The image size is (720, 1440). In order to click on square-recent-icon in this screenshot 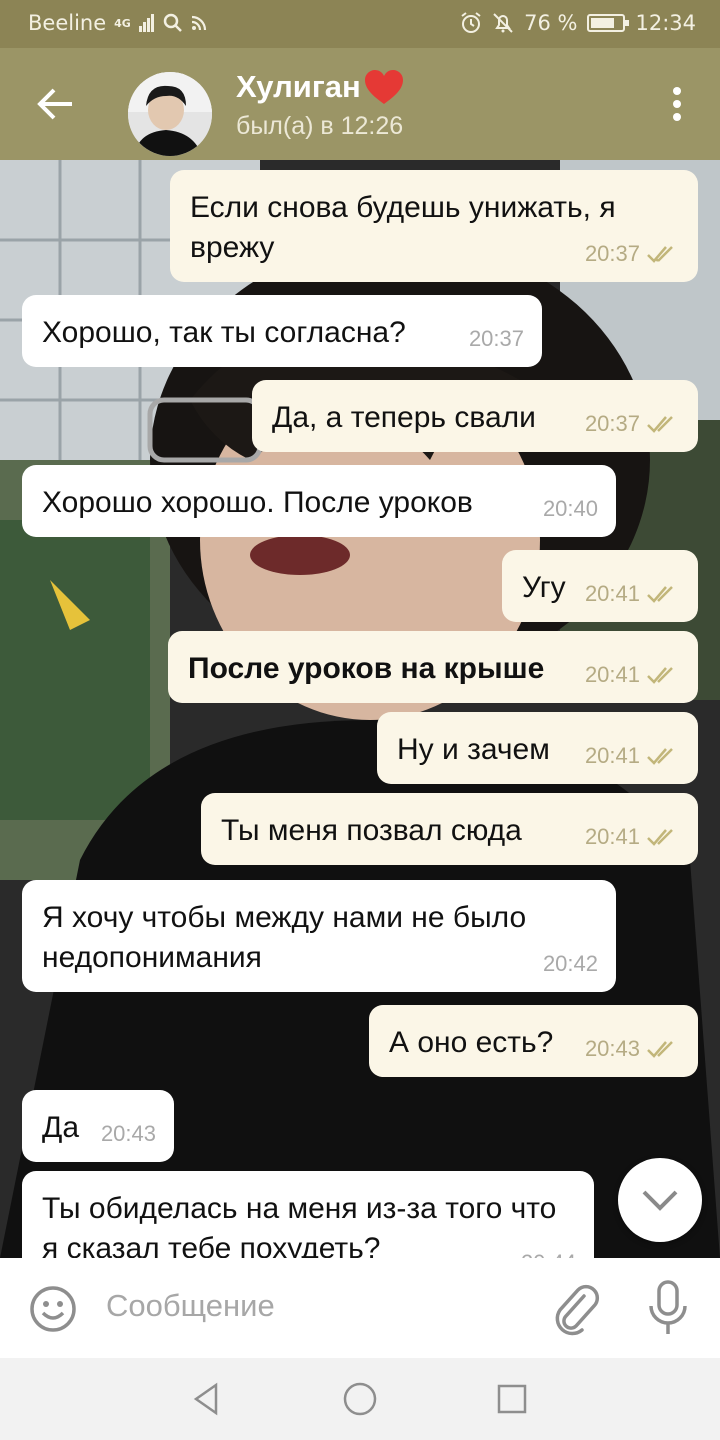, I will do `click(512, 1399)`.